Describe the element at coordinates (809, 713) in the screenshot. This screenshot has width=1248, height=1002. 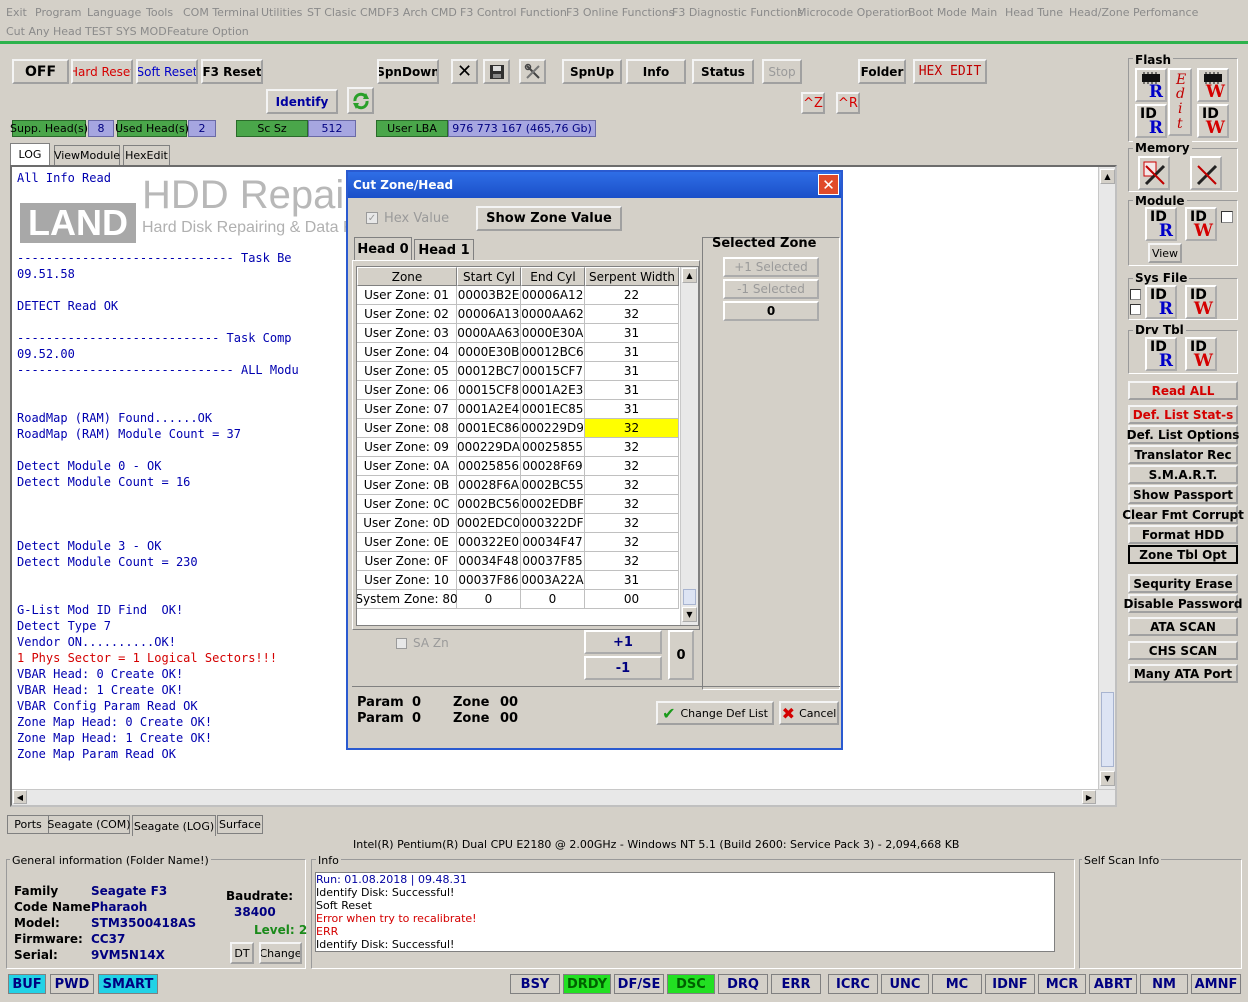
I see `cancel-button: ✖ Cancel` at that location.